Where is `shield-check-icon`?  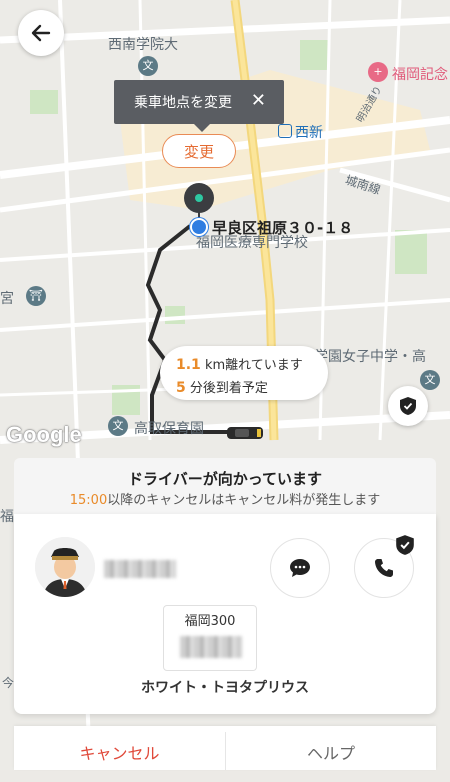 shield-check-icon is located at coordinates (408, 406).